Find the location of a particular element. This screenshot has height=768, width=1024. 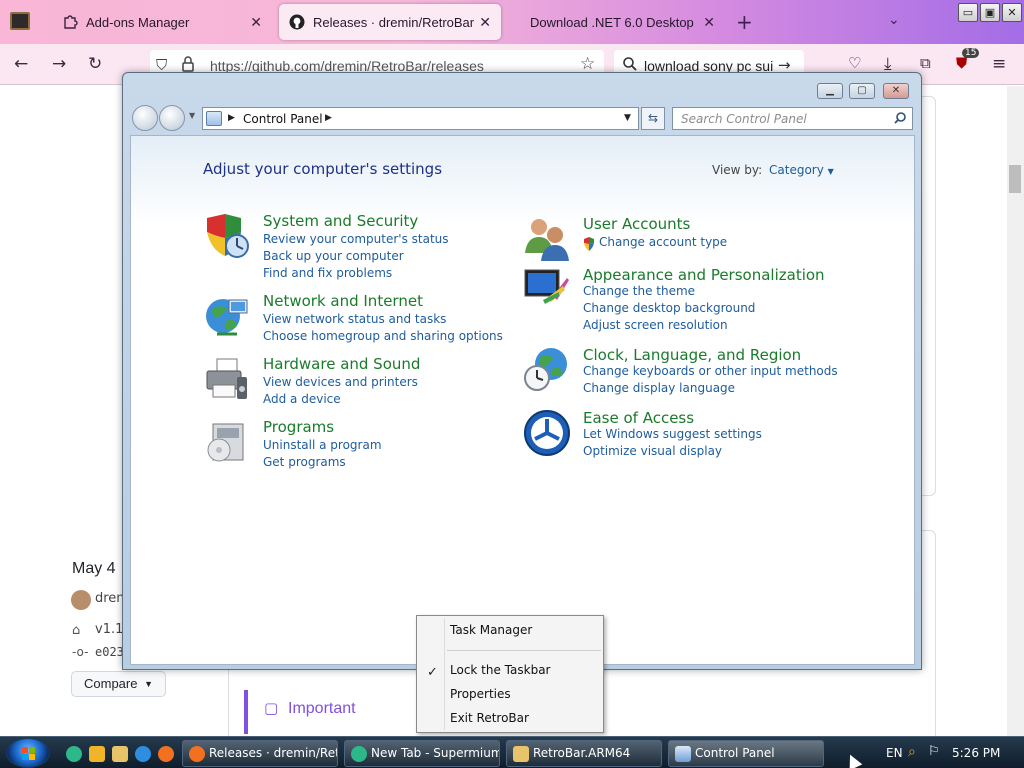

view-by-dropdown: Category ▼ is located at coordinates (801, 170).